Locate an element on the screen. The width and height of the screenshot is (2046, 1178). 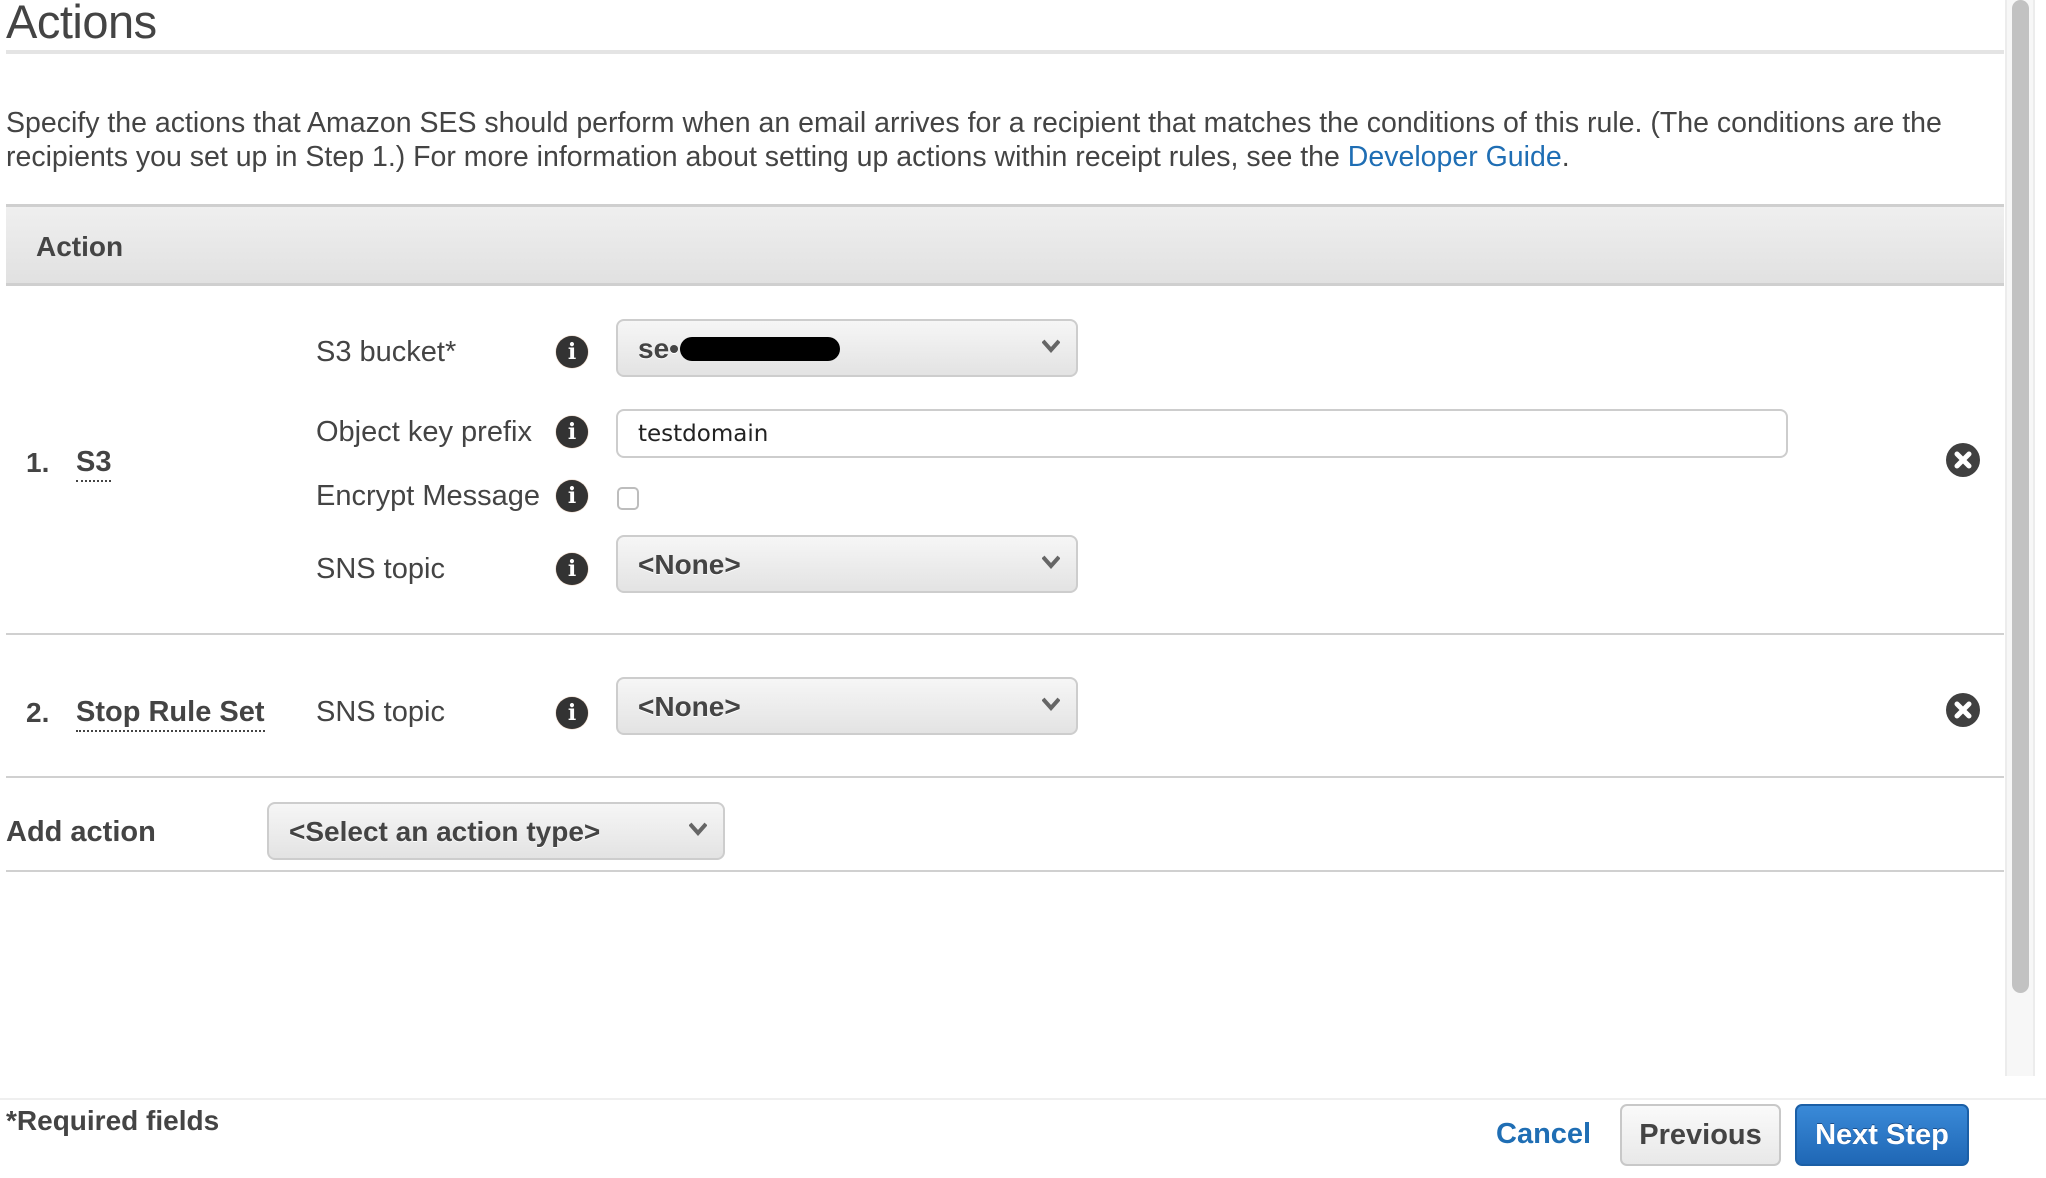
add-action-value: <Select an action type> is located at coordinates (445, 831).